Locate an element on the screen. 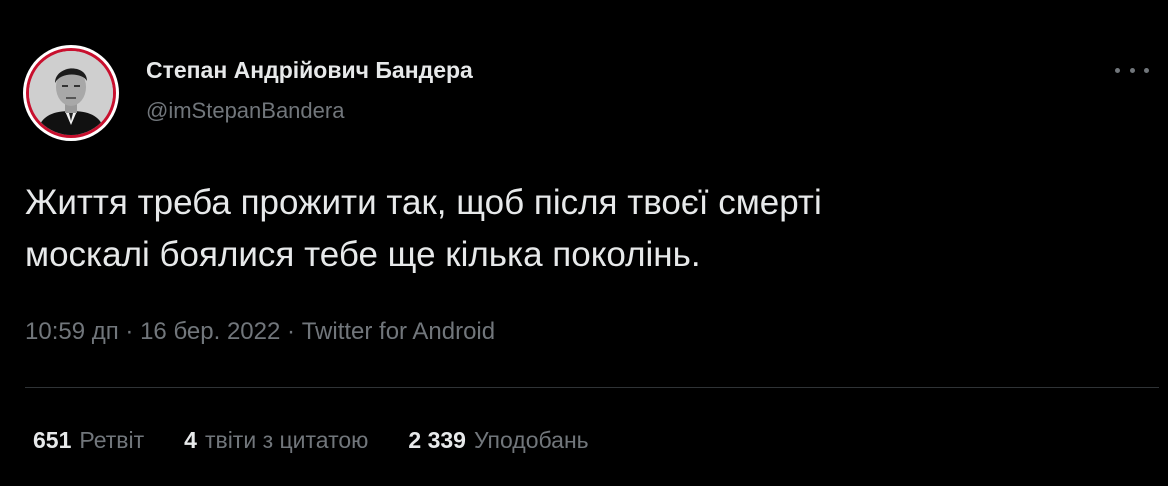  author-display-name: Степан Андрійович Бандера is located at coordinates (309, 70).